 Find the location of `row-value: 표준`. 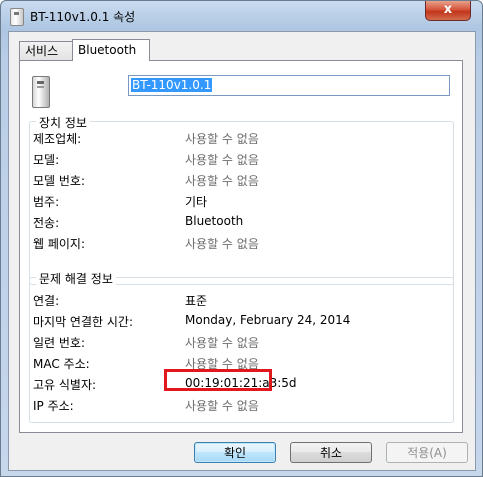

row-value: 표준 is located at coordinates (196, 301).